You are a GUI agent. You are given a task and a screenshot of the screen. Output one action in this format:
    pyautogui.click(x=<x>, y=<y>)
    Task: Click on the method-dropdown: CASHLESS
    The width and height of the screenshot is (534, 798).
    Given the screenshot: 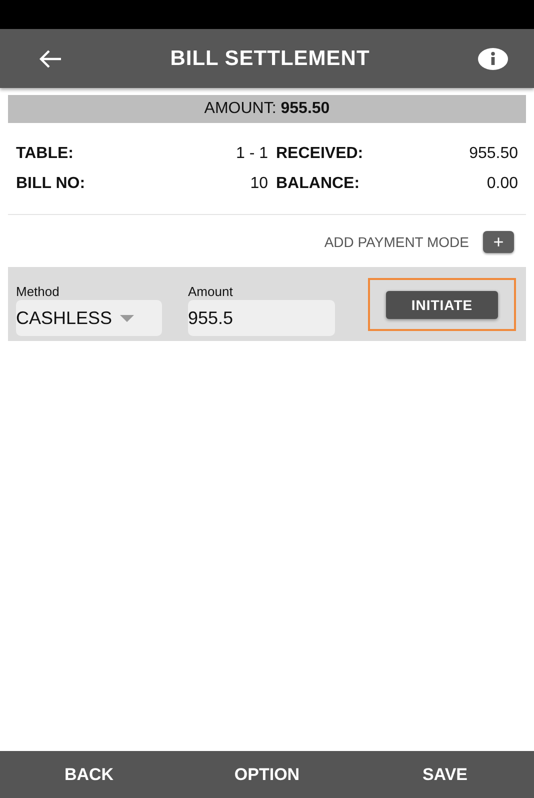 What is the action you would take?
    pyautogui.click(x=89, y=318)
    